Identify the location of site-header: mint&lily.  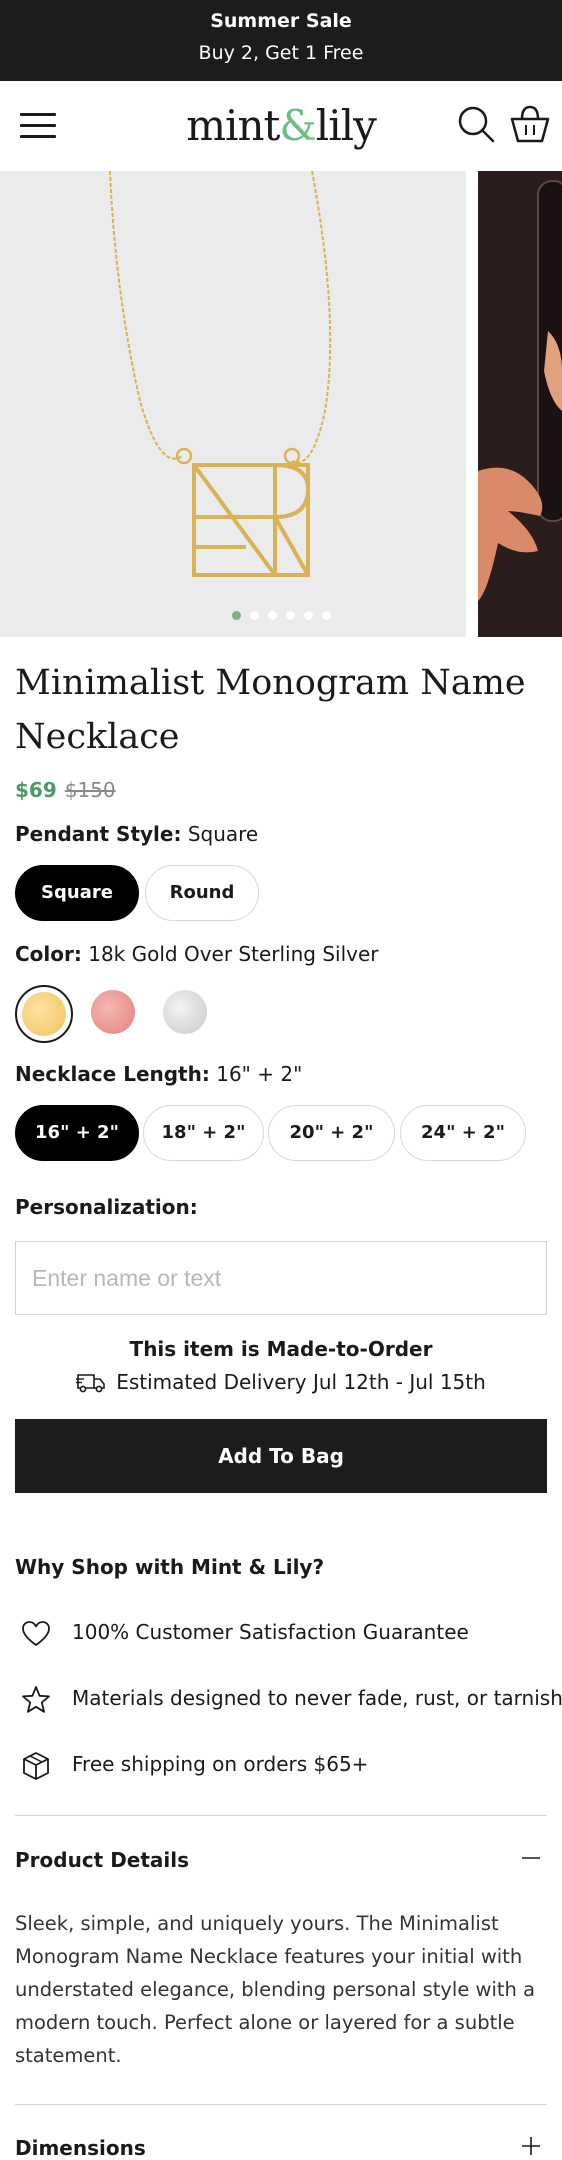
(281, 126).